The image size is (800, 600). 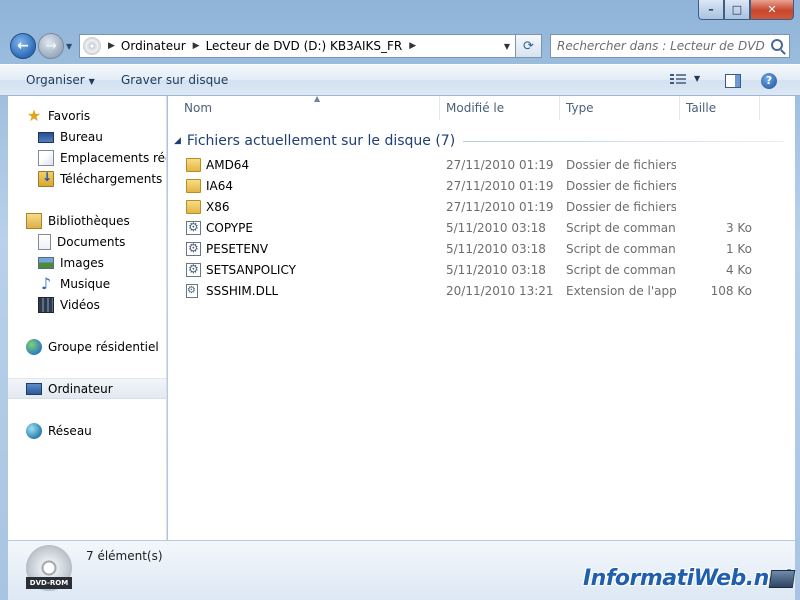 What do you see at coordinates (174, 80) in the screenshot?
I see `burn-to-disc-button: Graver sur disque` at bounding box center [174, 80].